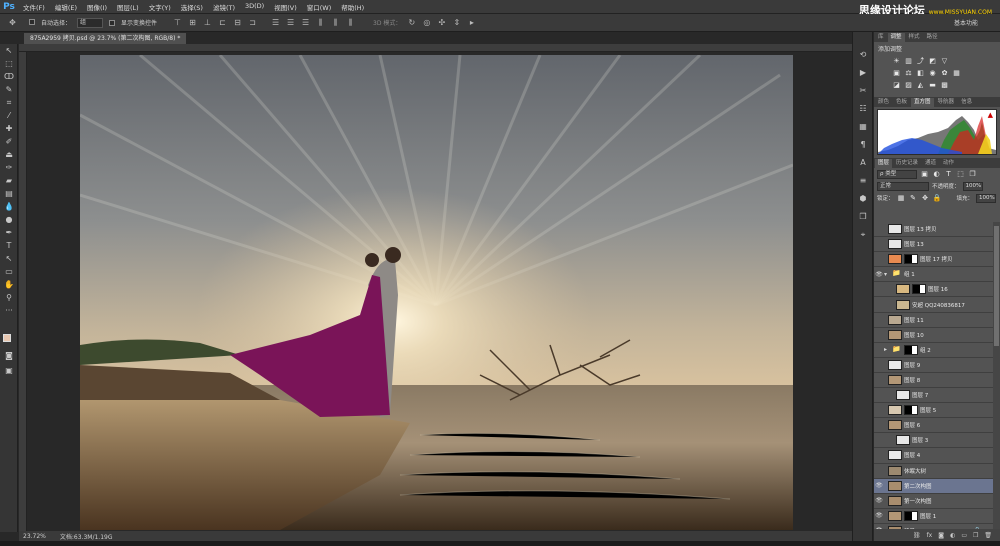 The width and height of the screenshot is (1000, 546). I want to click on menu-item: 窗口(W), so click(319, 7).